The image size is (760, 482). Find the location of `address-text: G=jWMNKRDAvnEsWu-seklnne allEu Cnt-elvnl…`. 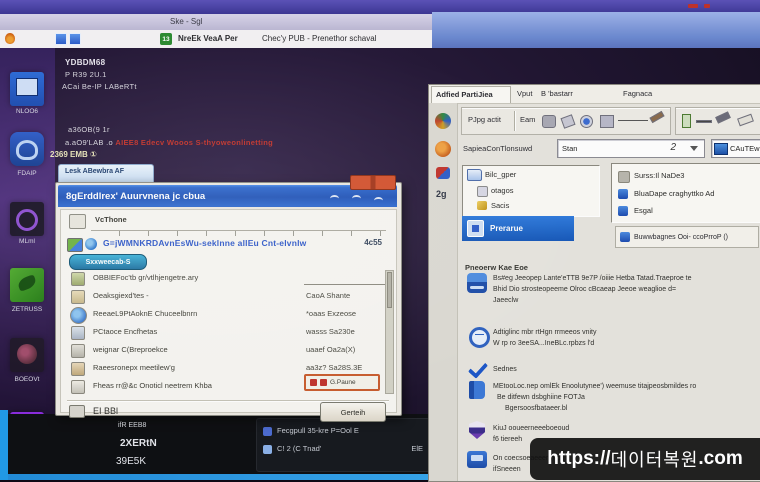

address-text: G=jWMNKRDAvnEsWu-seklnne allEu Cnt-elvnl… is located at coordinates (205, 243).